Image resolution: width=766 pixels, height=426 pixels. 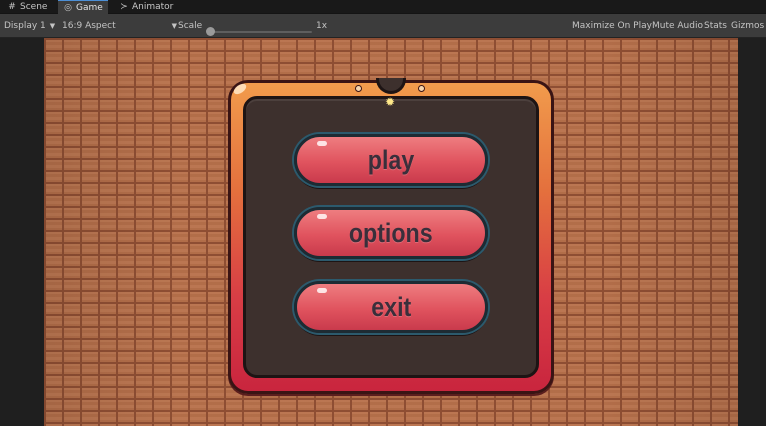 I want to click on panel-rivet-right, so click(x=421, y=88).